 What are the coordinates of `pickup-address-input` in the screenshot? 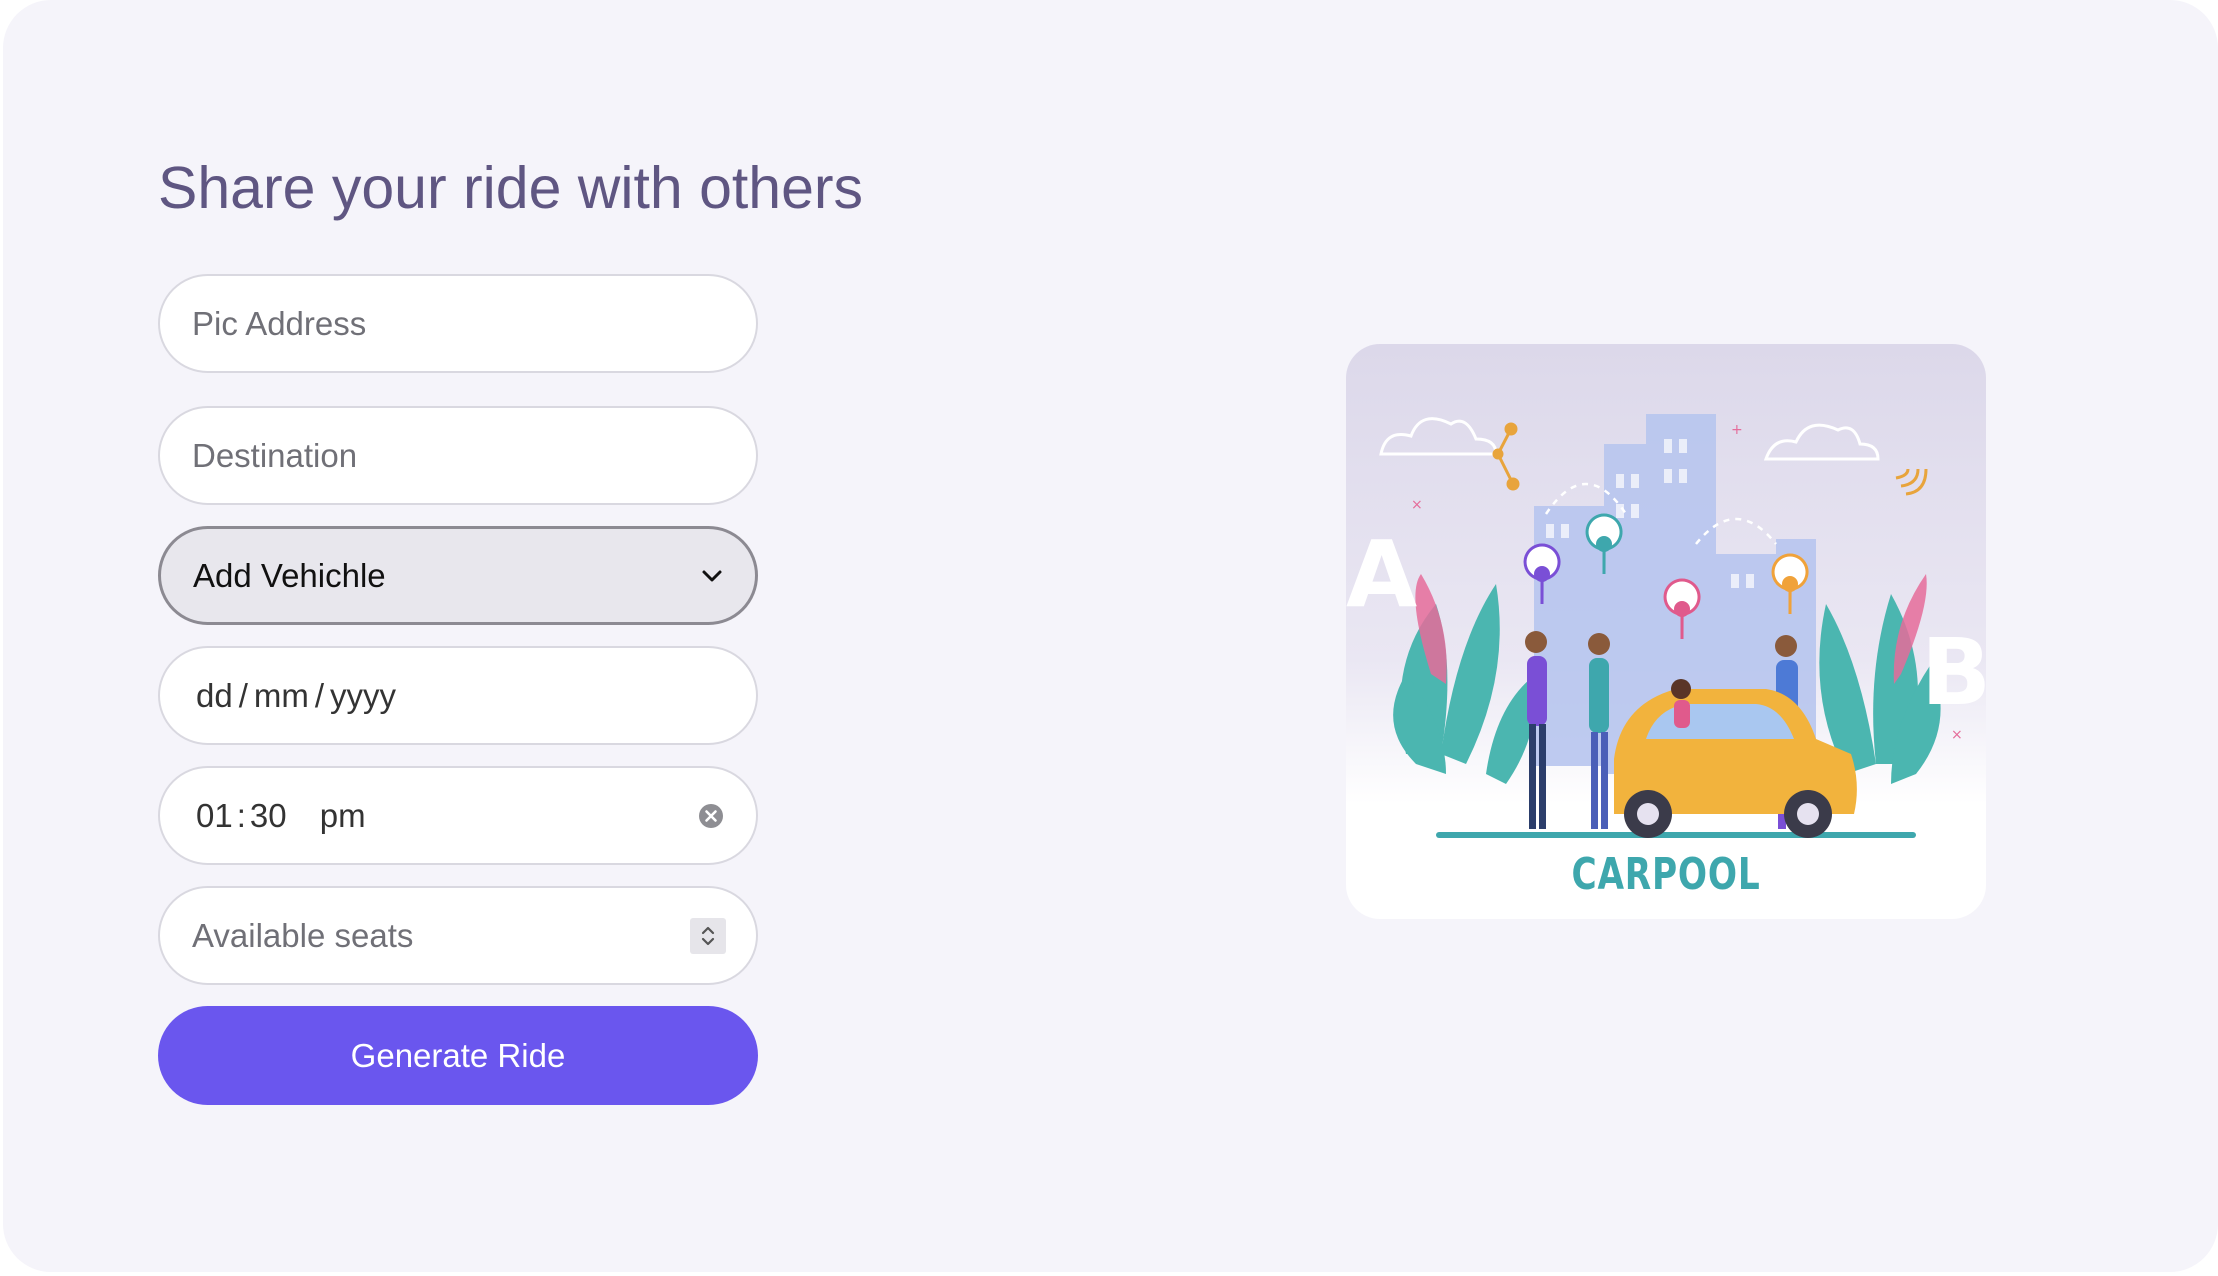 It's located at (458, 323).